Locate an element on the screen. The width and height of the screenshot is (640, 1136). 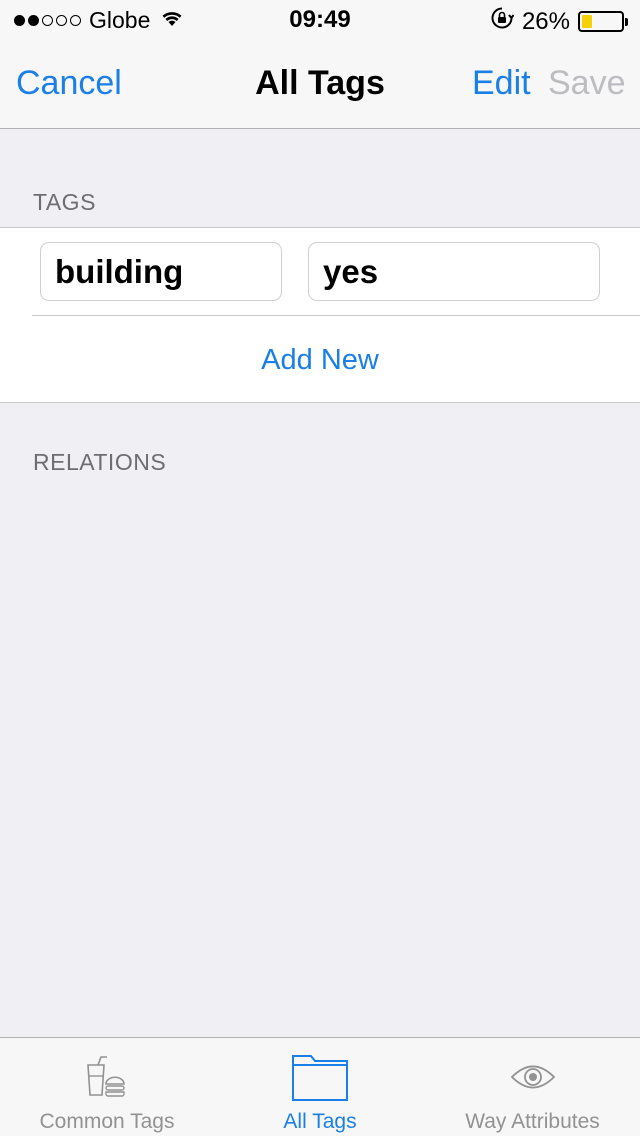
battery-body is located at coordinates (601, 21).